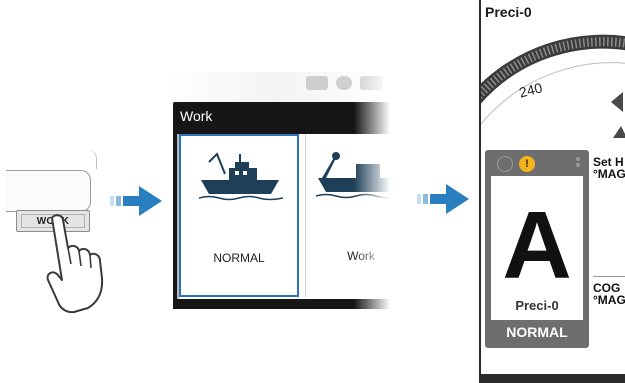 The height and width of the screenshot is (383, 625). I want to click on bottom-bar, so click(553, 378).